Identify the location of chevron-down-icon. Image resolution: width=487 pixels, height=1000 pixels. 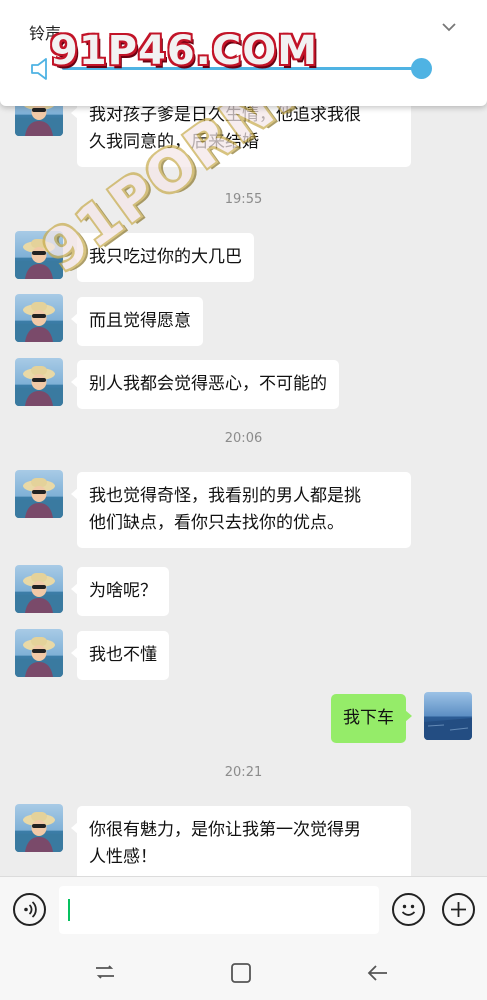
(449, 27).